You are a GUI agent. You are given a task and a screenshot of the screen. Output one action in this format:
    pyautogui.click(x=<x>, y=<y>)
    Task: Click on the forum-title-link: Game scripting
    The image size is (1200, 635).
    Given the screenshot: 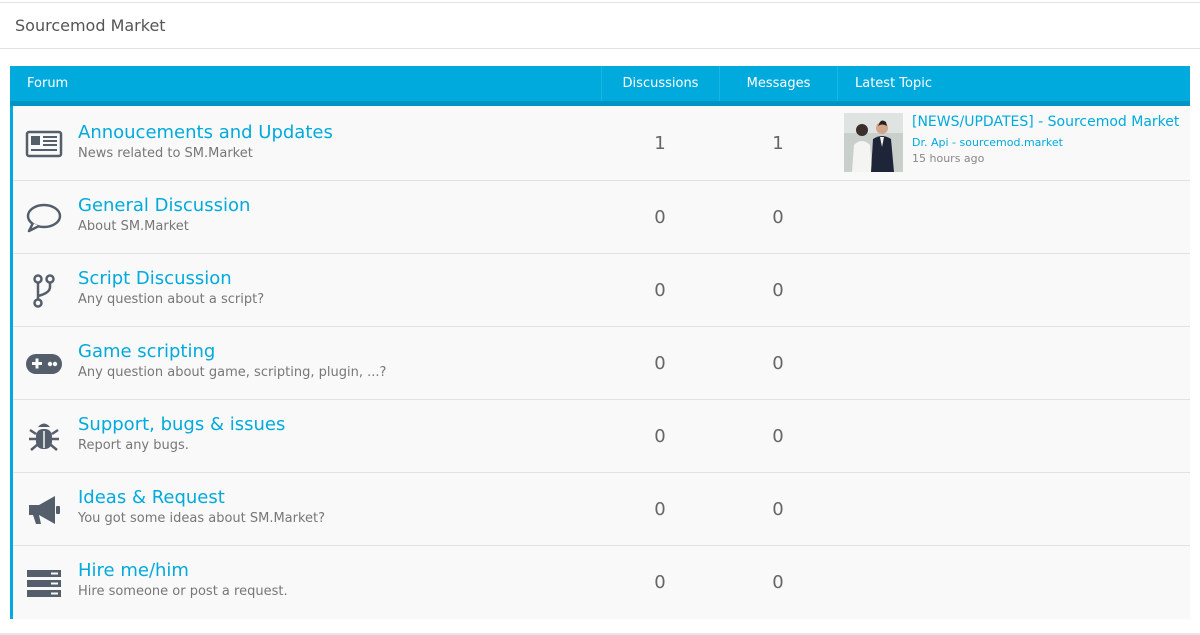 What is the action you would take?
    pyautogui.click(x=146, y=351)
    